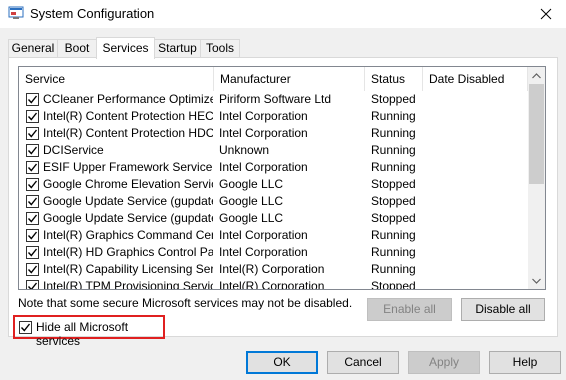 The height and width of the screenshot is (380, 566). I want to click on scroll-up-button, so click(536, 75).